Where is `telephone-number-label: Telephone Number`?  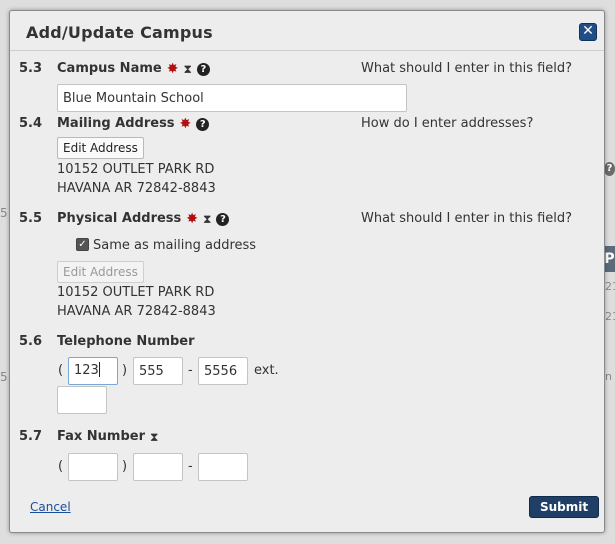
telephone-number-label: Telephone Number is located at coordinates (126, 341).